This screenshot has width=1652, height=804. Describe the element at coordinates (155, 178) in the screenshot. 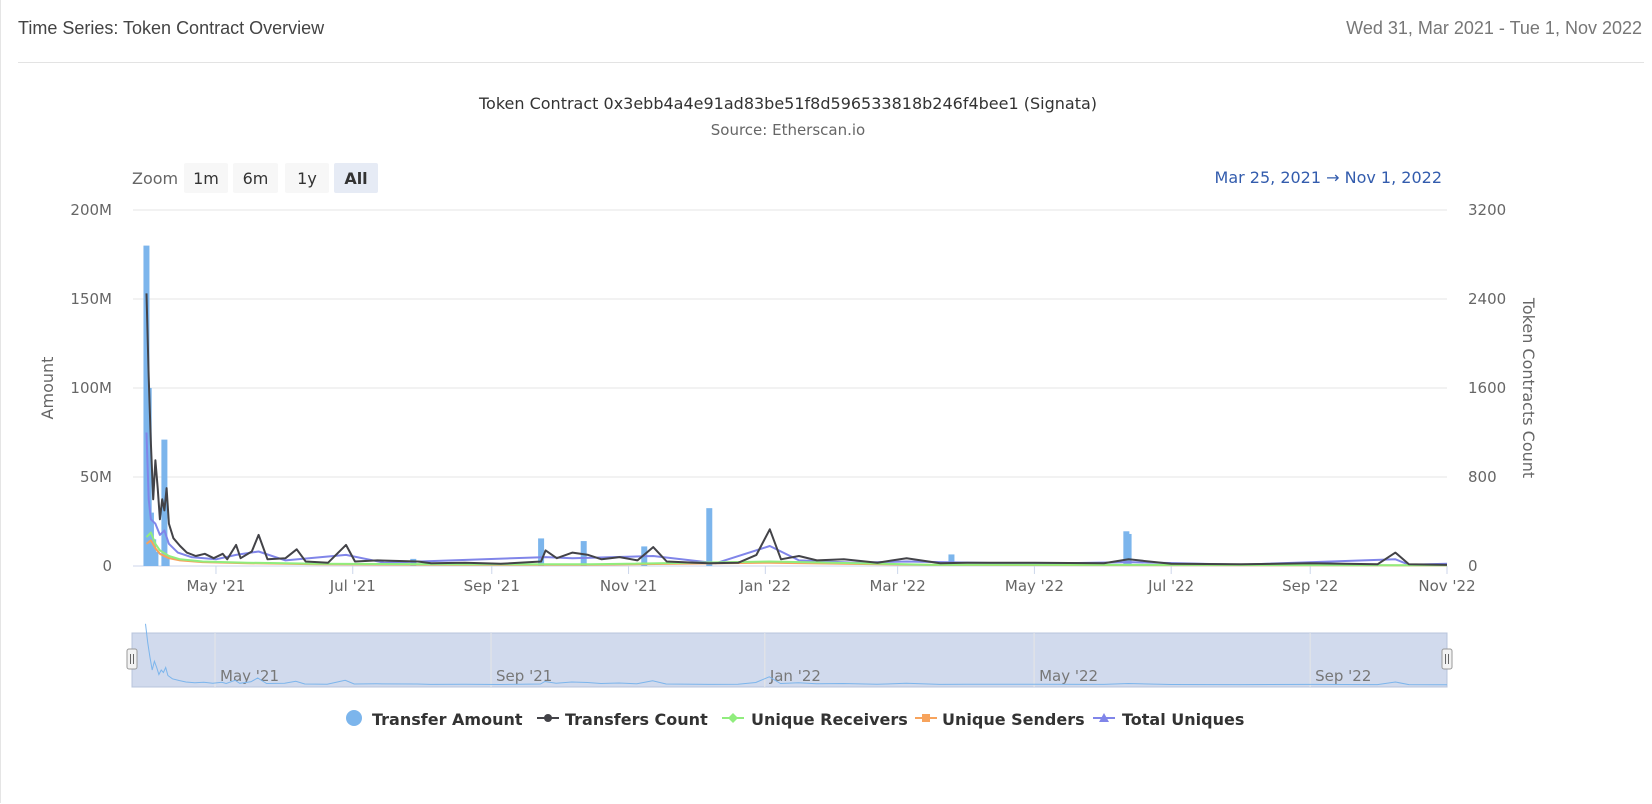

I see `zoom-label: Zoom` at that location.